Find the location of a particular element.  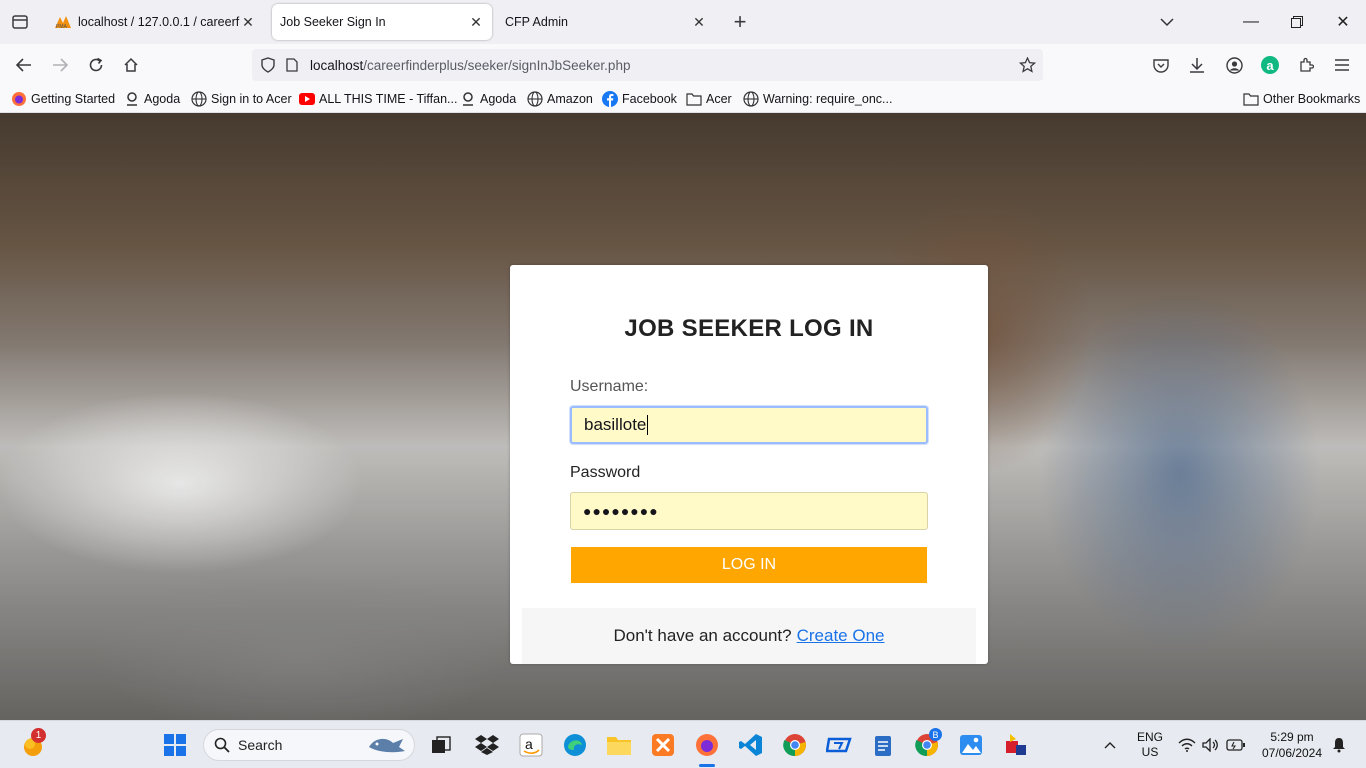

bookmark-star-icon is located at coordinates (1027, 65).